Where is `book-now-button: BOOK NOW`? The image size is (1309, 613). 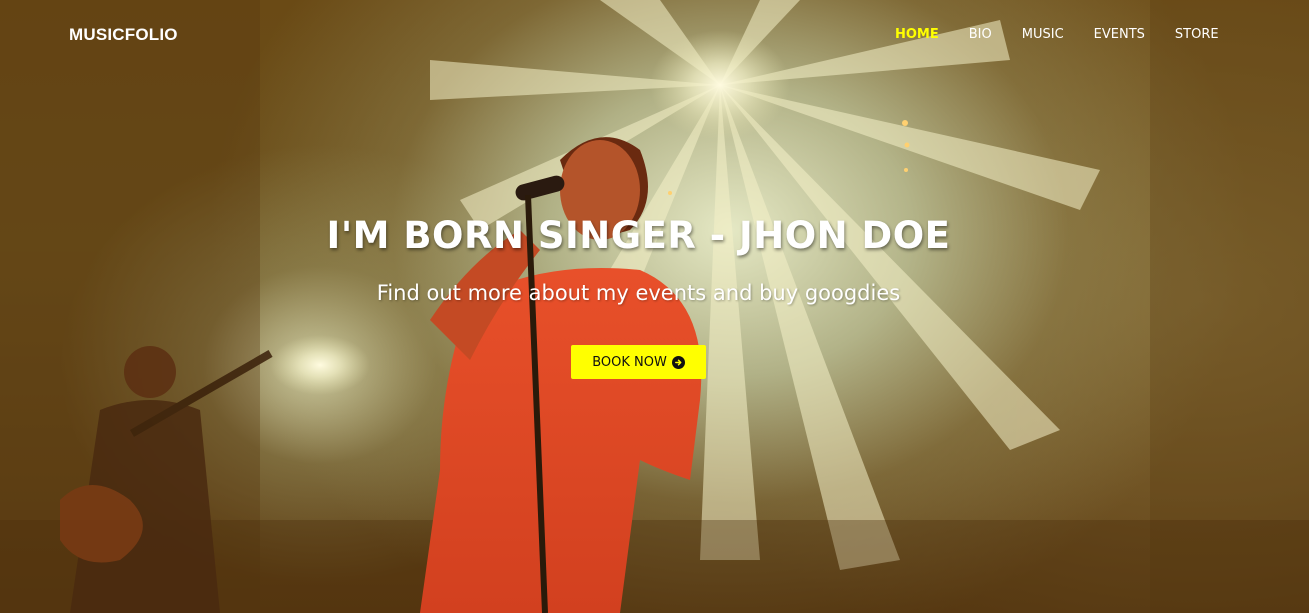
book-now-button: BOOK NOW is located at coordinates (638, 362).